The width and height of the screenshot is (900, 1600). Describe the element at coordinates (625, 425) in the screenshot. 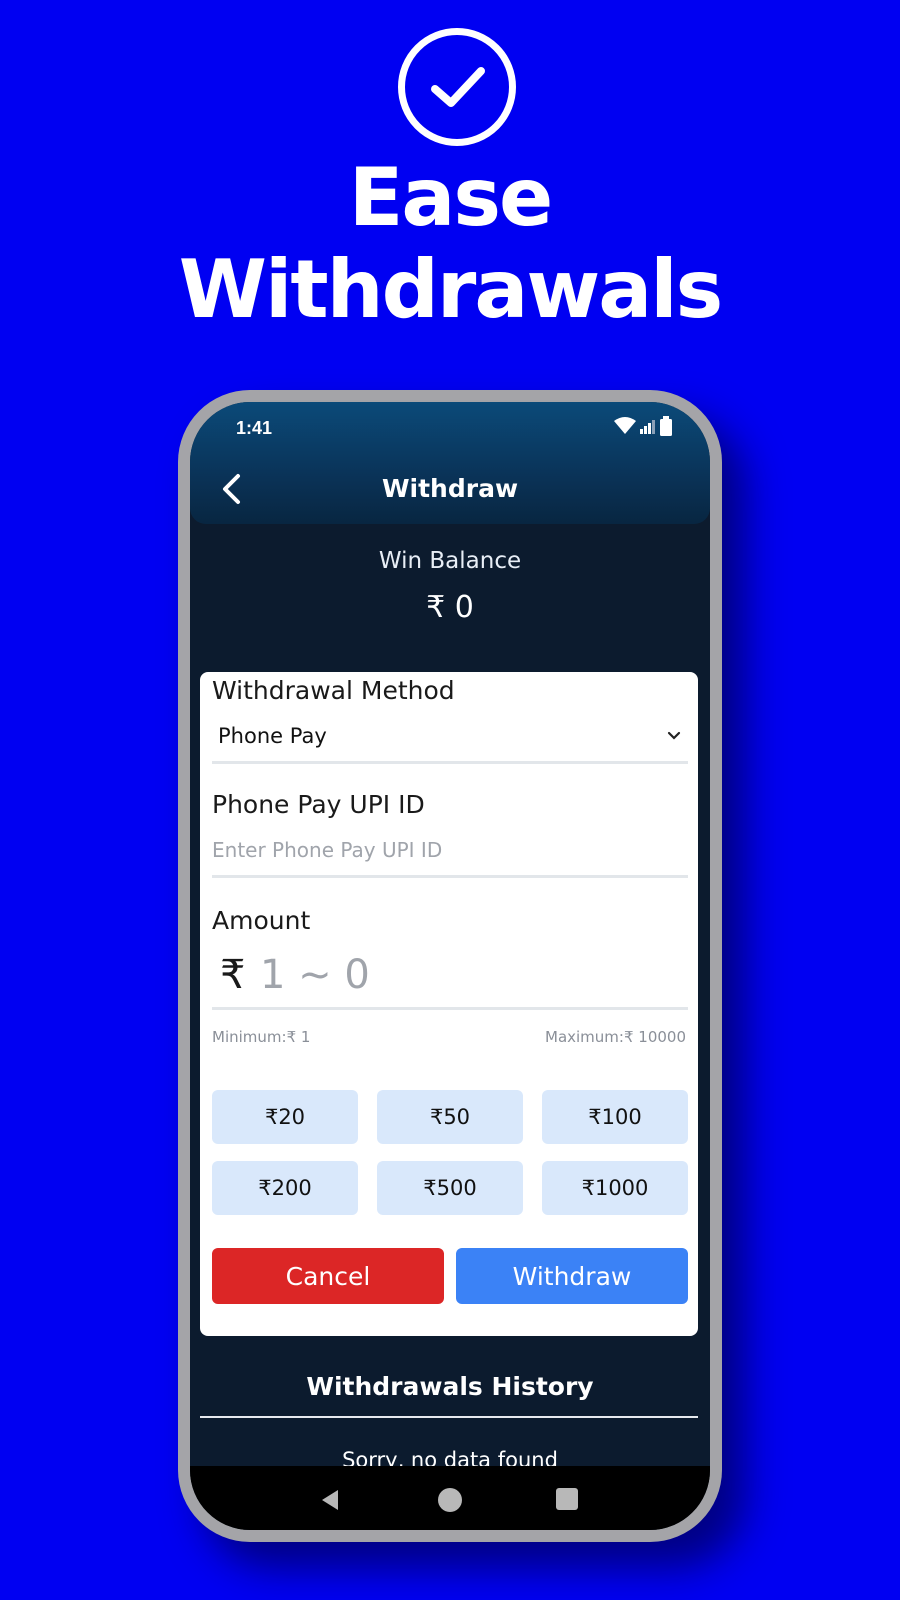

I see `wifi-icon` at that location.